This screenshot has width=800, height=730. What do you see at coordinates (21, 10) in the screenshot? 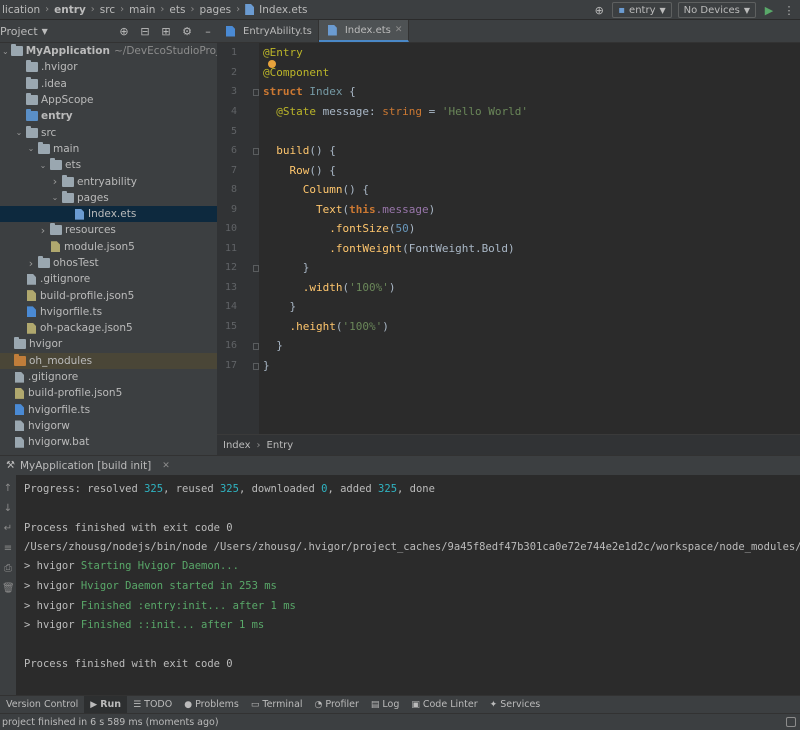
I see `breadcrumb-item-project: lication` at bounding box center [21, 10].